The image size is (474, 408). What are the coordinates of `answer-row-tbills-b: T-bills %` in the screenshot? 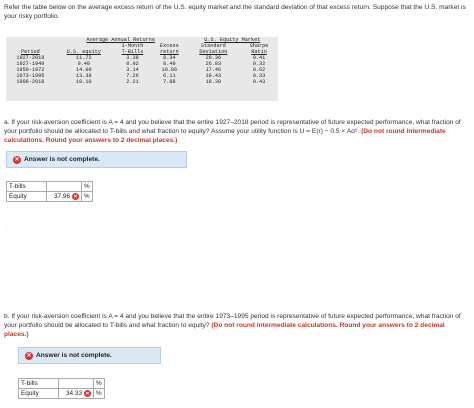 It's located at (61, 383).